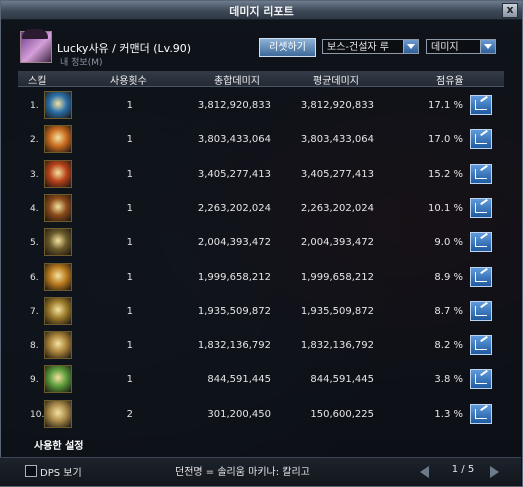 Image resolution: width=523 pixels, height=487 pixels. Describe the element at coordinates (450, 81) in the screenshot. I see `column-share: 점유율` at that location.